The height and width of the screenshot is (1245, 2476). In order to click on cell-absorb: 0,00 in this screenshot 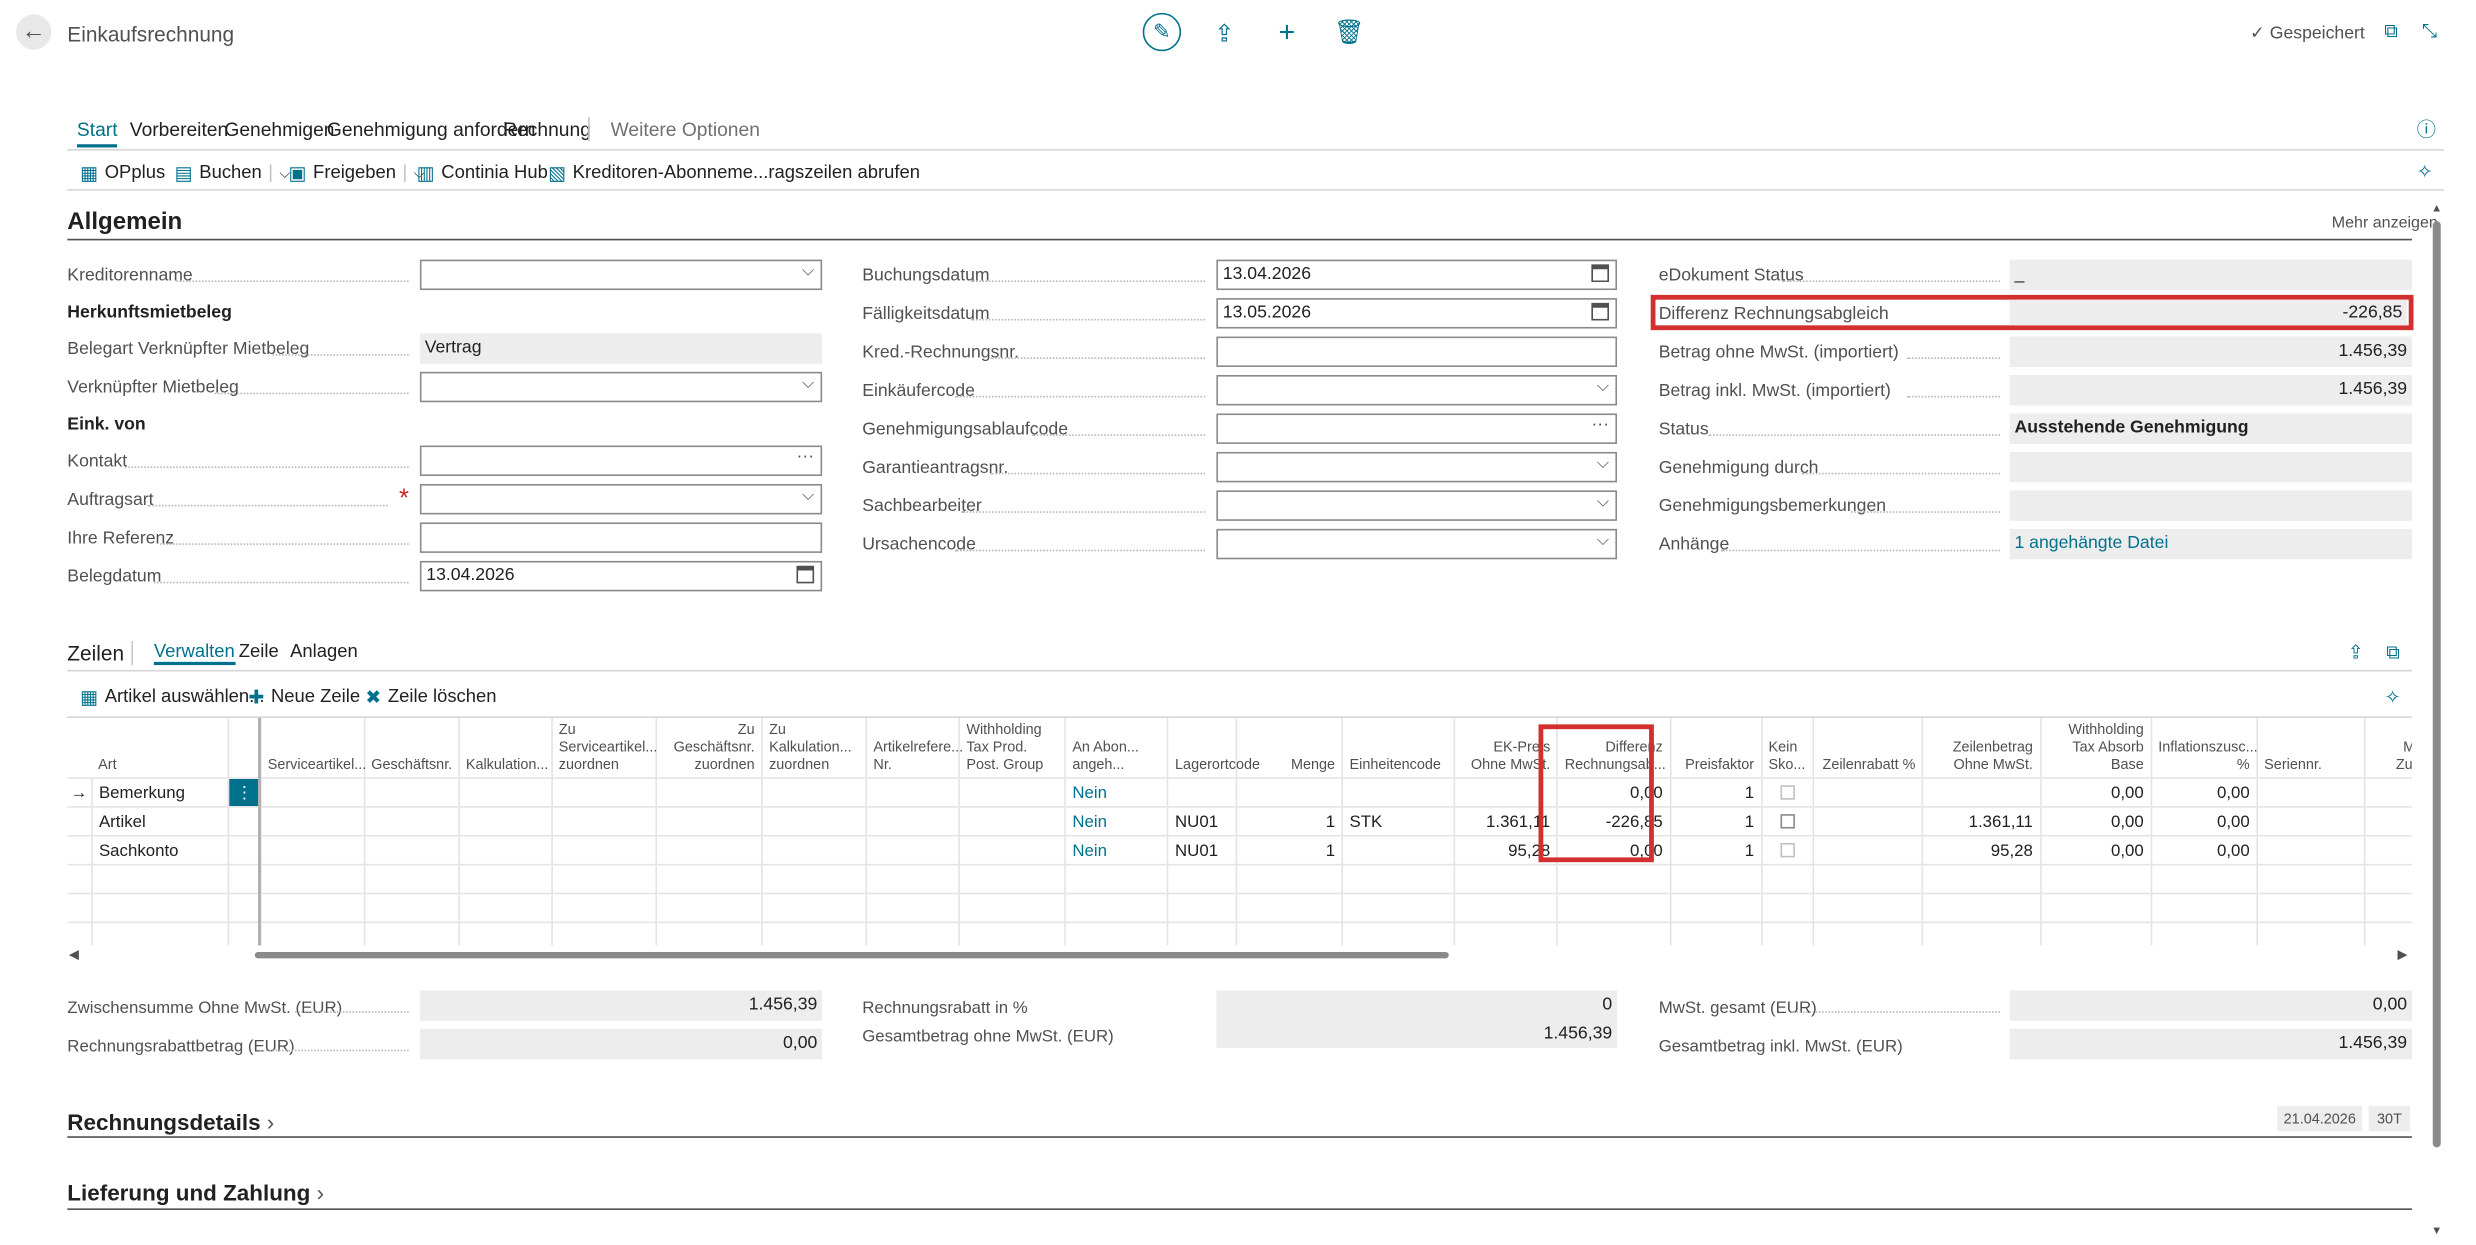, I will do `click(2096, 821)`.